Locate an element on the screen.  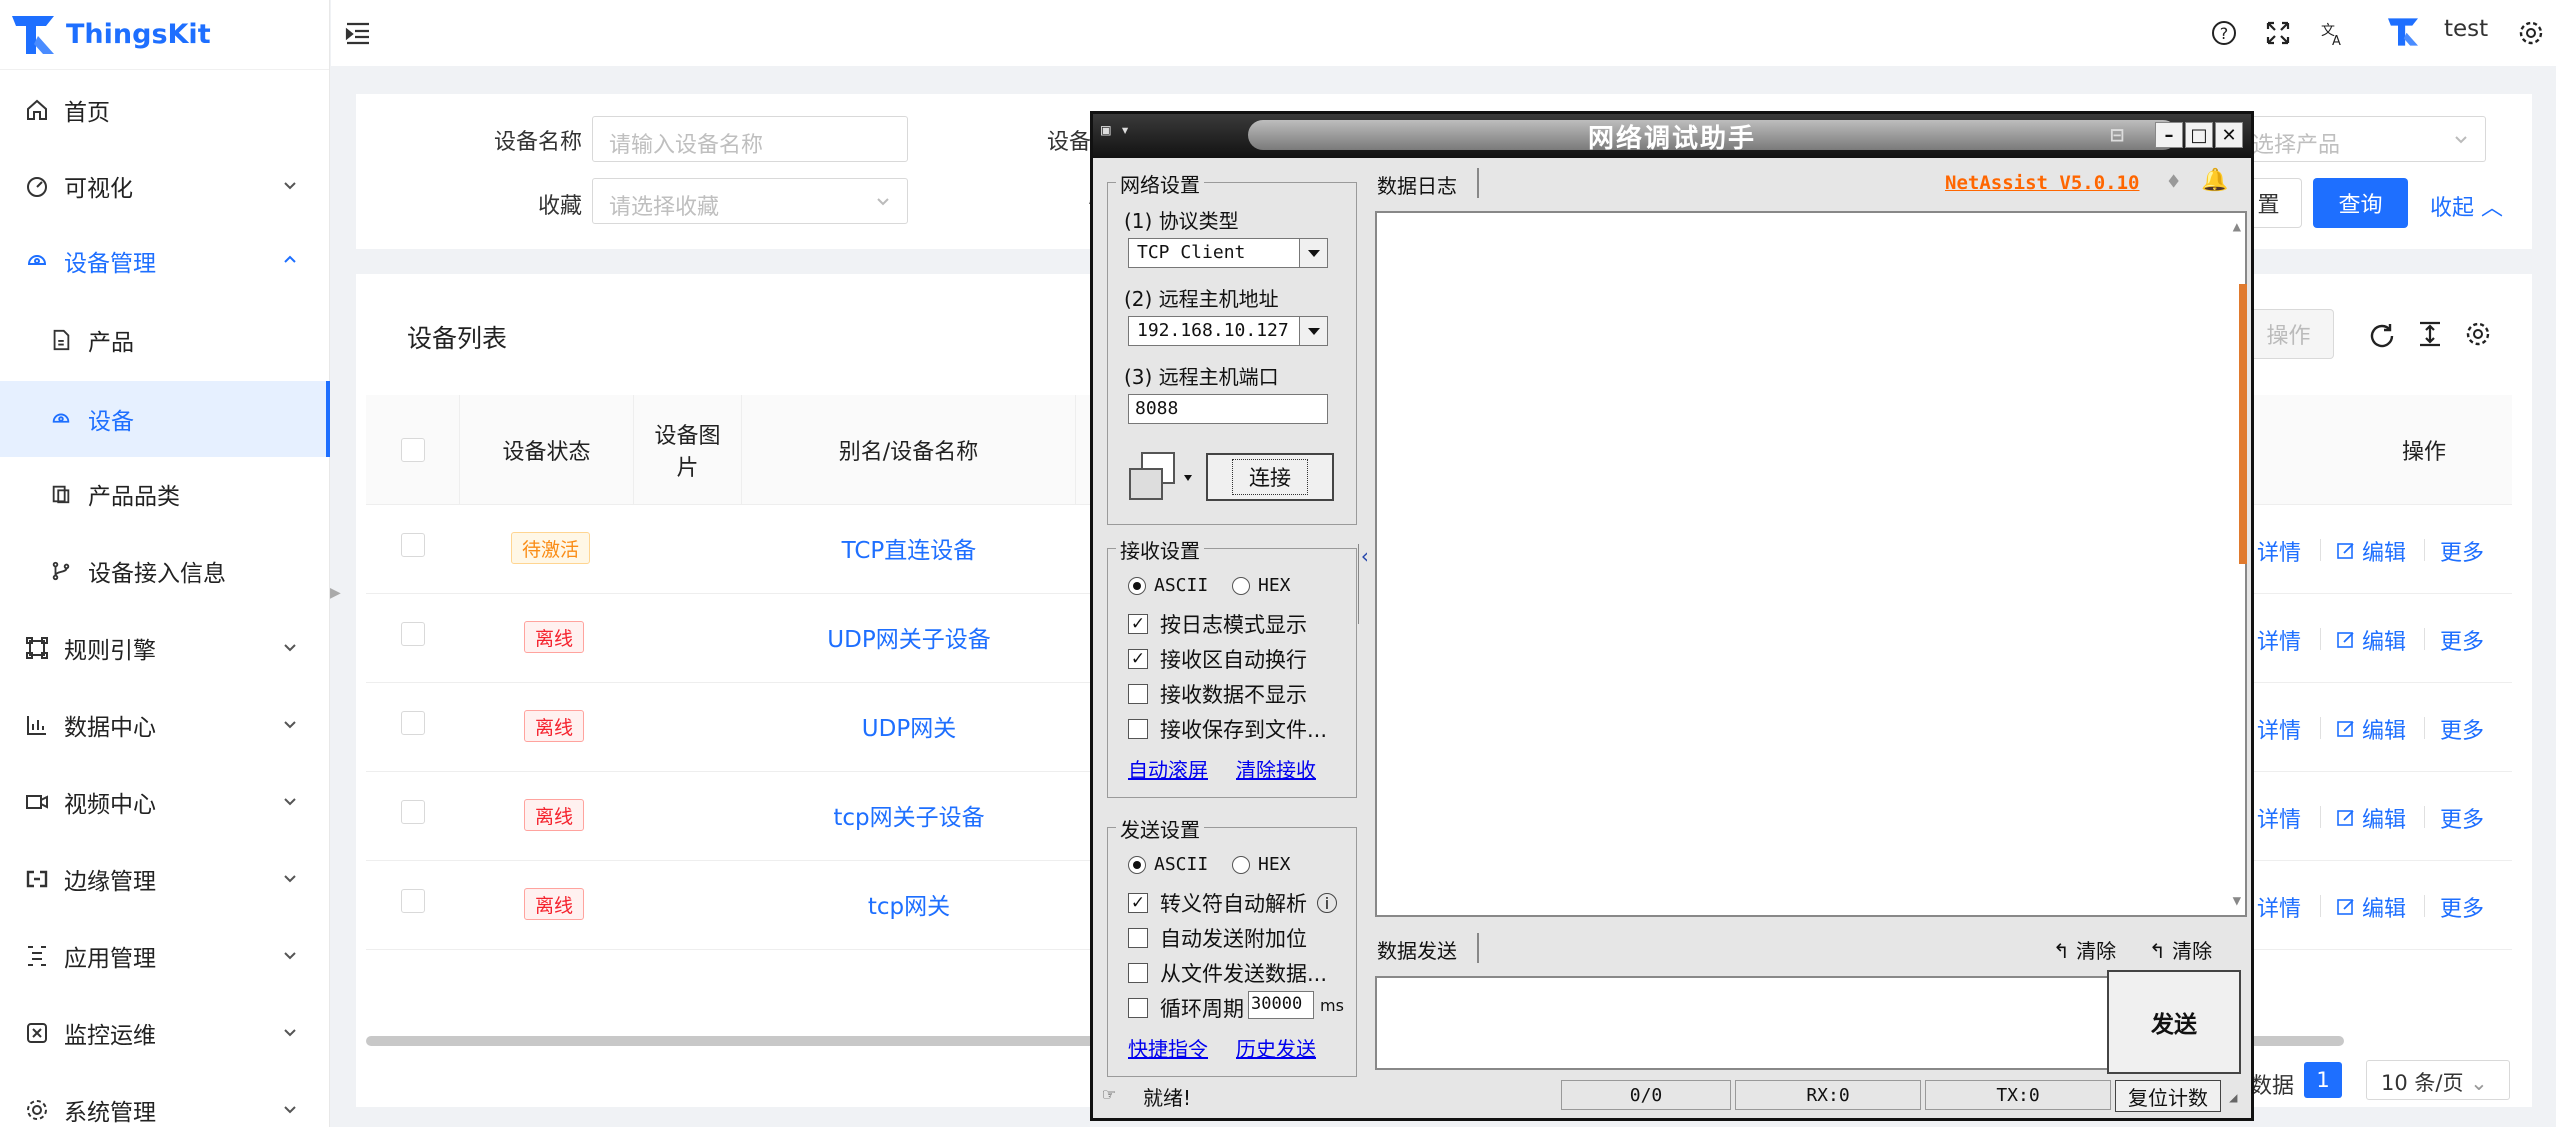
menu-item-device-management: 设备管理 is located at coordinates (165, 261).